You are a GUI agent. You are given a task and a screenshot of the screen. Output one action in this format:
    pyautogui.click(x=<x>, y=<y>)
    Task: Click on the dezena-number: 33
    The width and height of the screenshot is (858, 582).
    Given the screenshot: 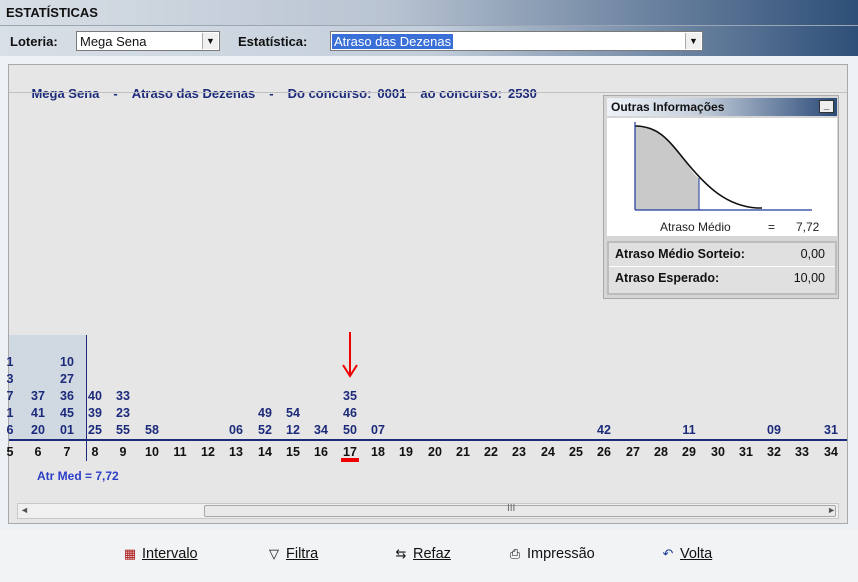 What is the action you would take?
    pyautogui.click(x=123, y=396)
    